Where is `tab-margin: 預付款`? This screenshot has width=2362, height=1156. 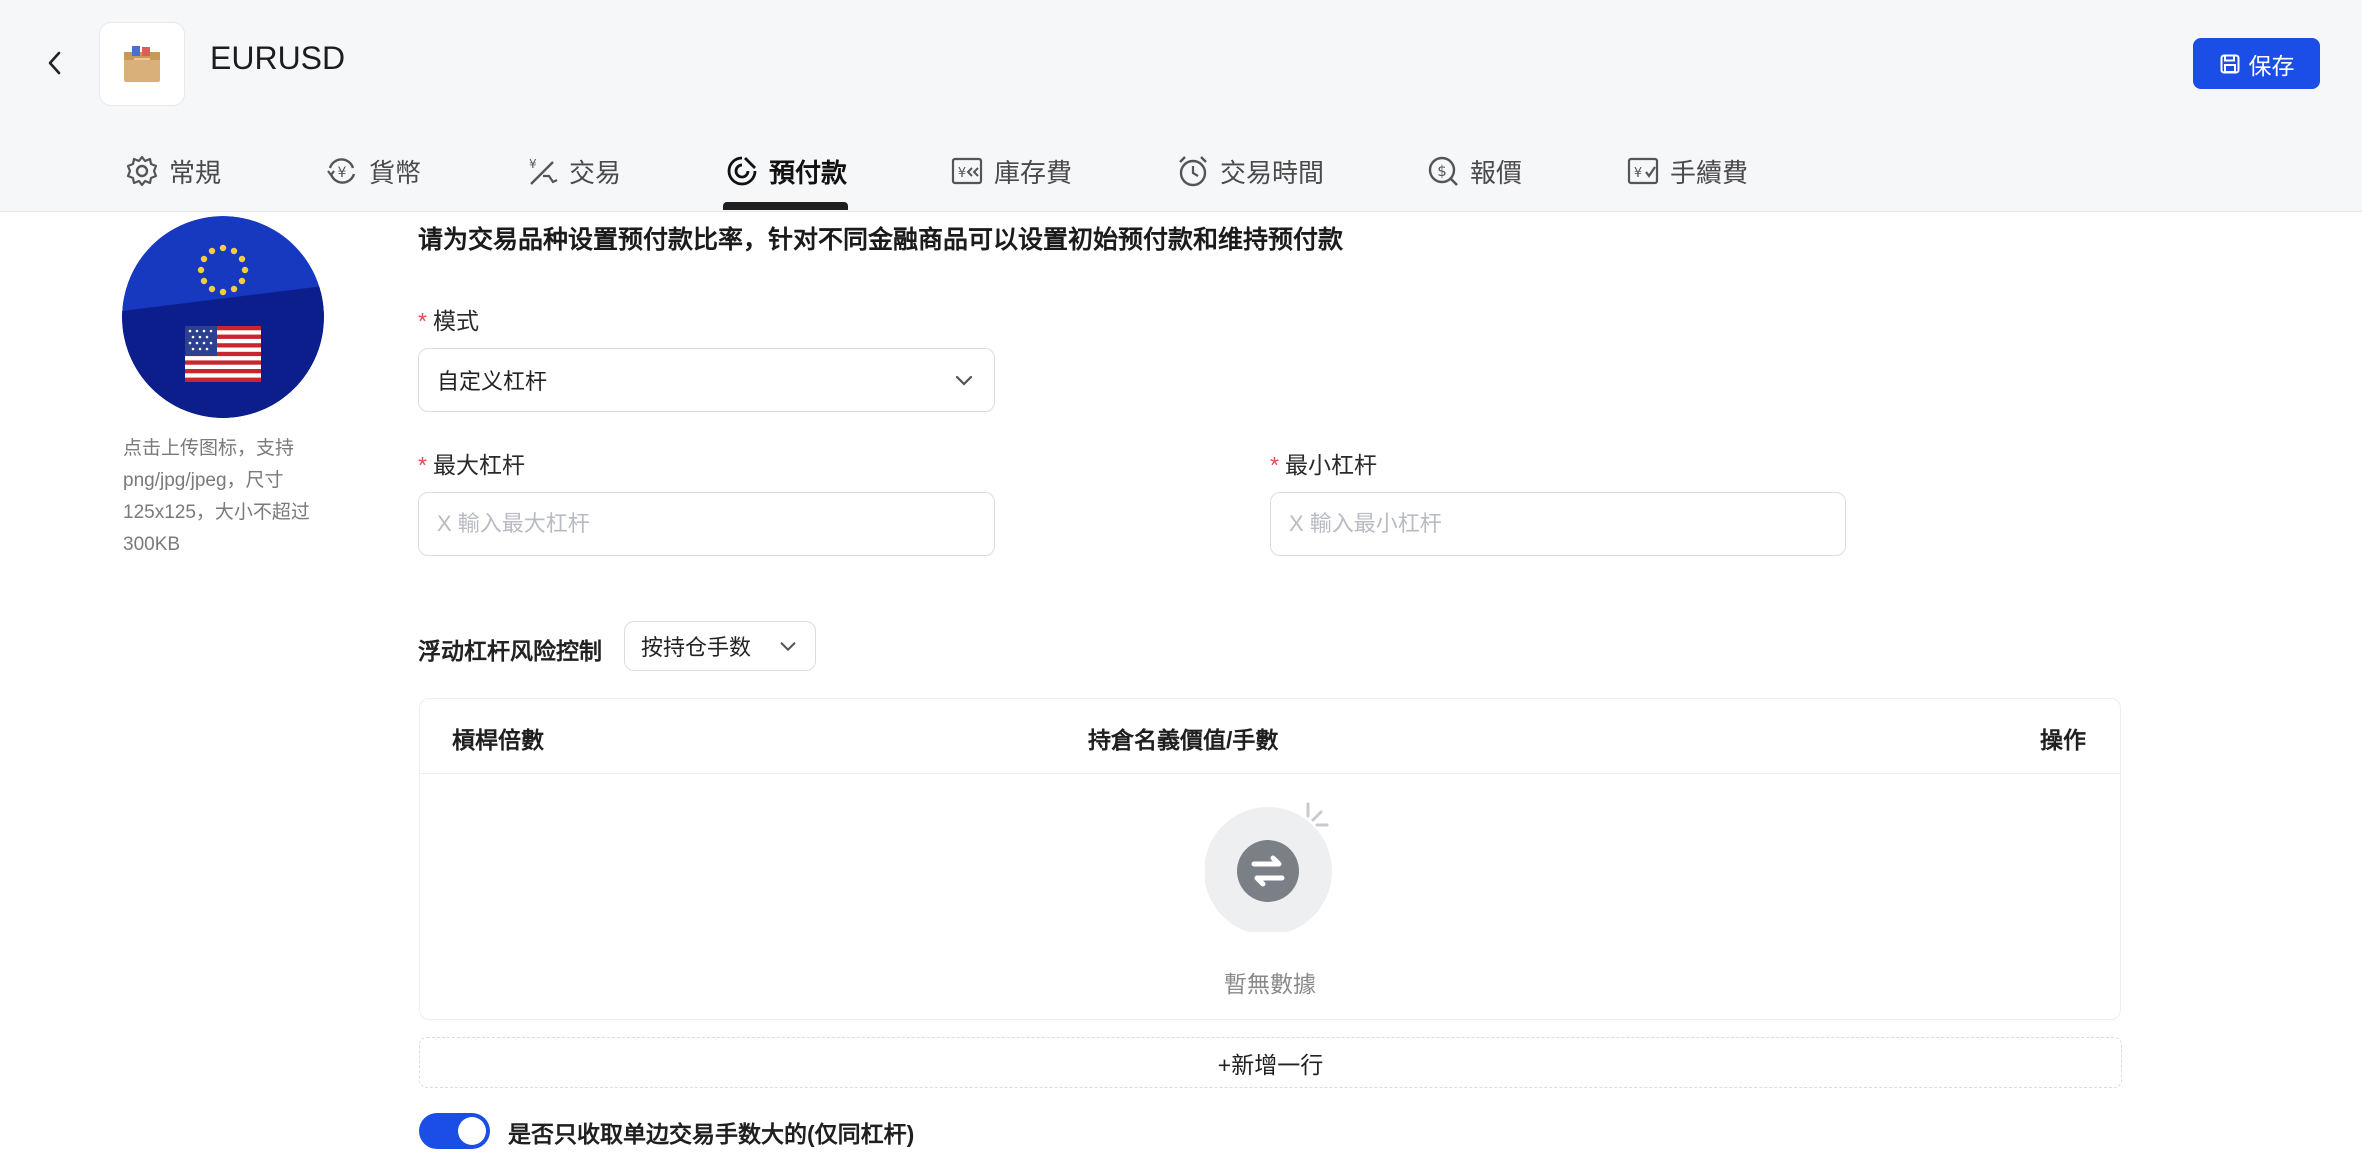
tab-margin: 預付款 is located at coordinates (786, 171).